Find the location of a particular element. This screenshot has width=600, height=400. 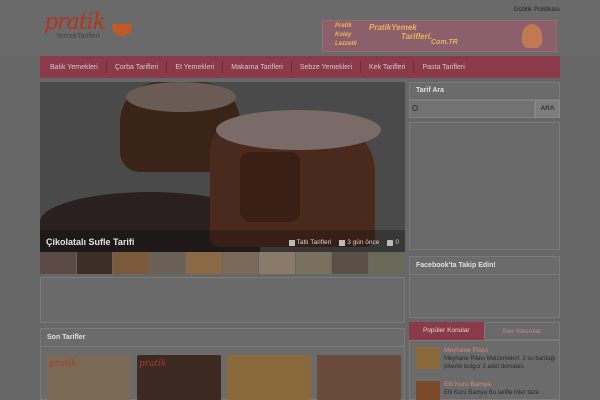

bowl-icon is located at coordinates (122, 30).